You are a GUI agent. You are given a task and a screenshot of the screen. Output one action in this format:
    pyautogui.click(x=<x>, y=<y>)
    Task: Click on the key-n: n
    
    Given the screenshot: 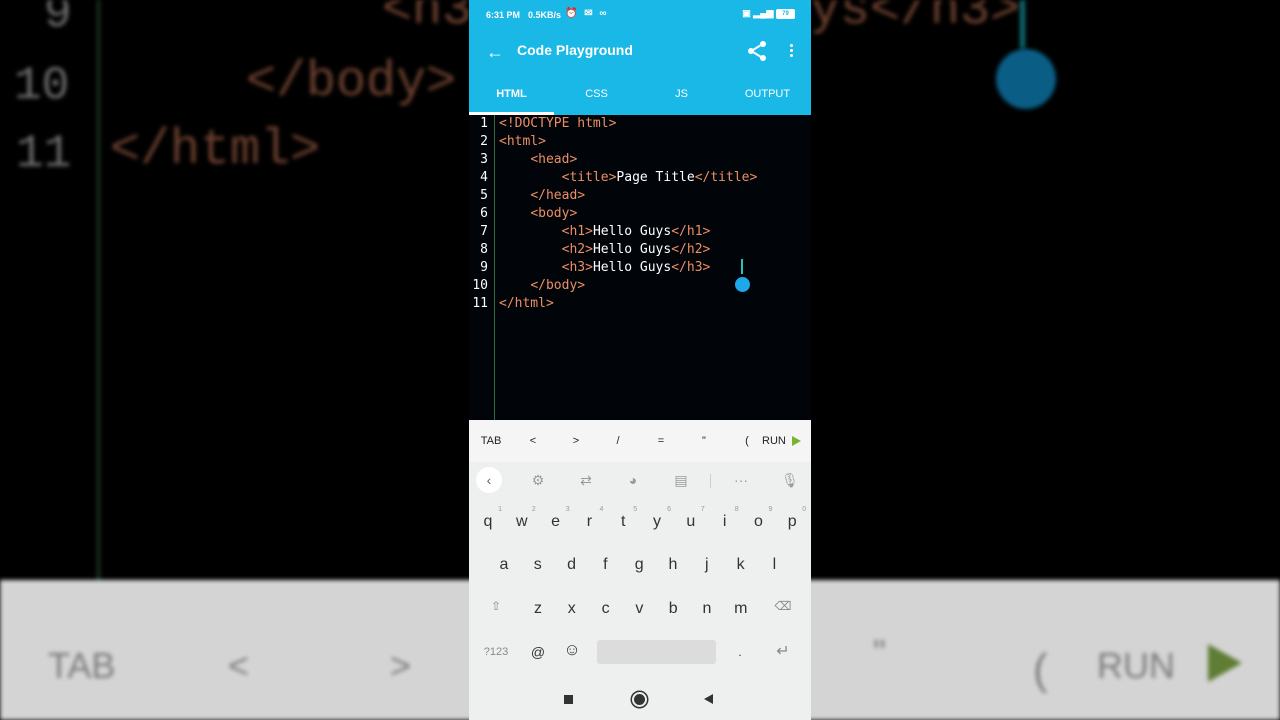 What is the action you would take?
    pyautogui.click(x=707, y=609)
    